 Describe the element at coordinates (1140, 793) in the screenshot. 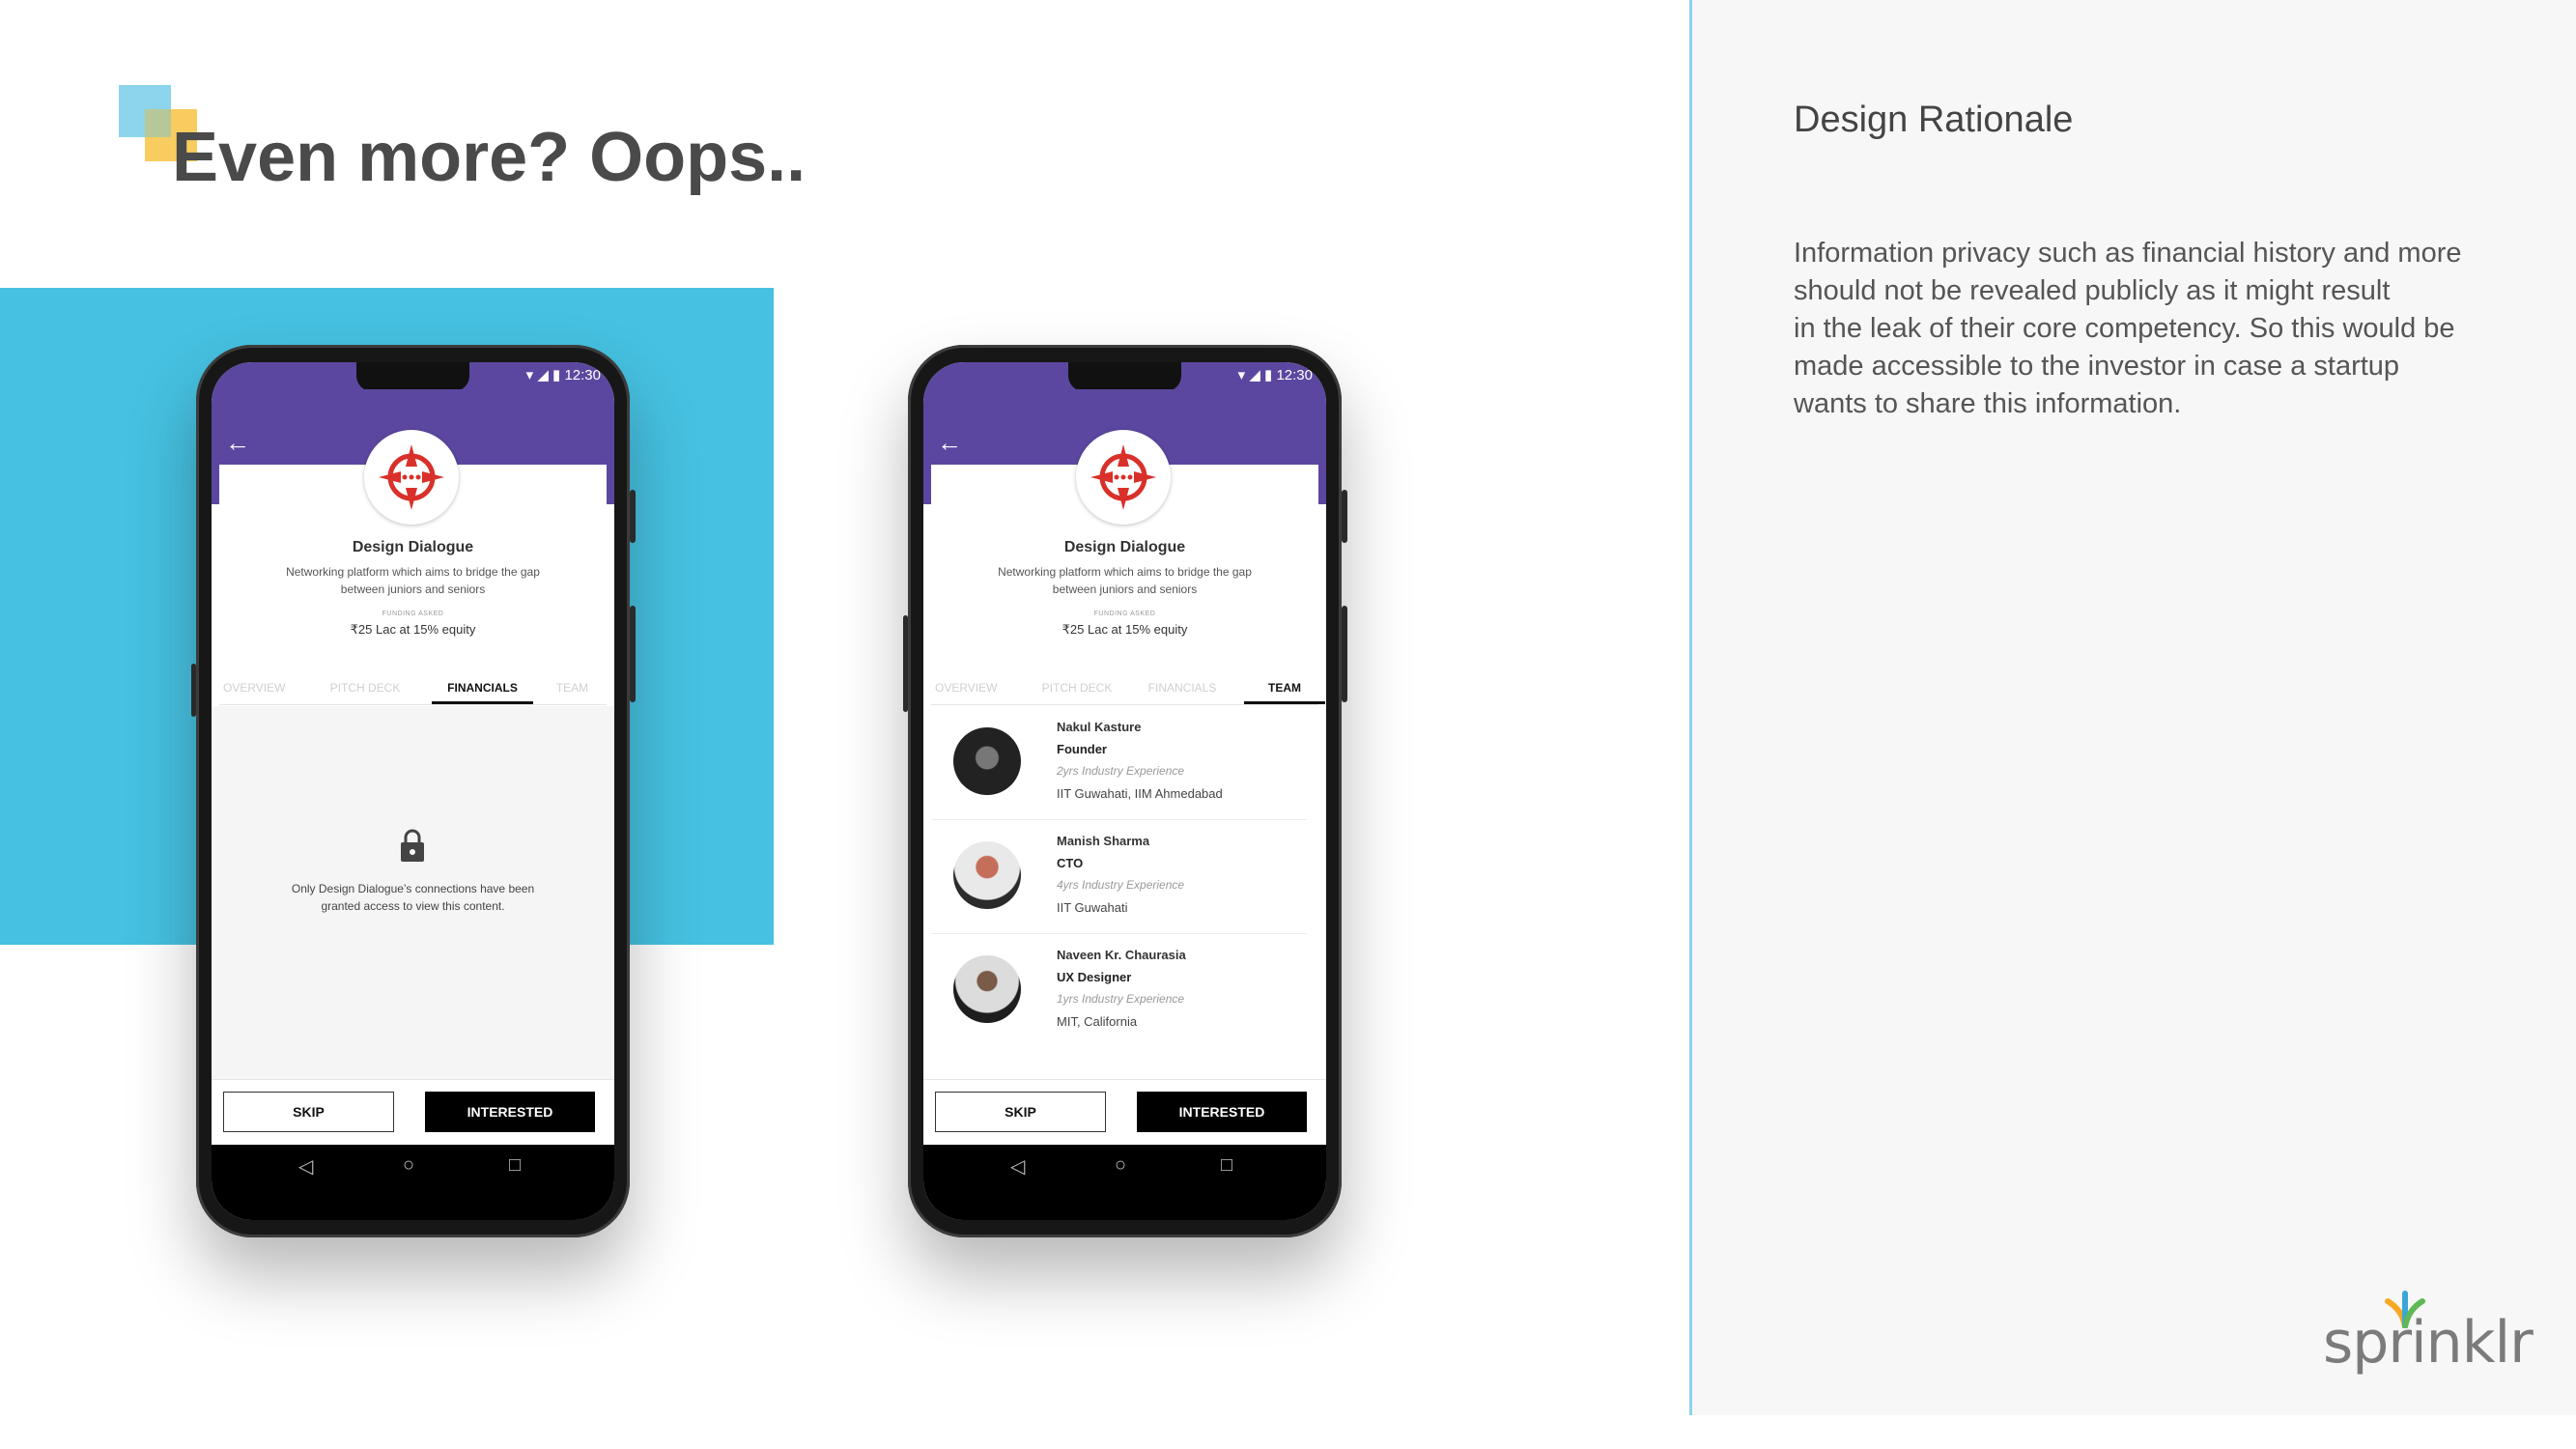

I see `member-education: IIT Guwahati, IIM Ahmedabad` at that location.